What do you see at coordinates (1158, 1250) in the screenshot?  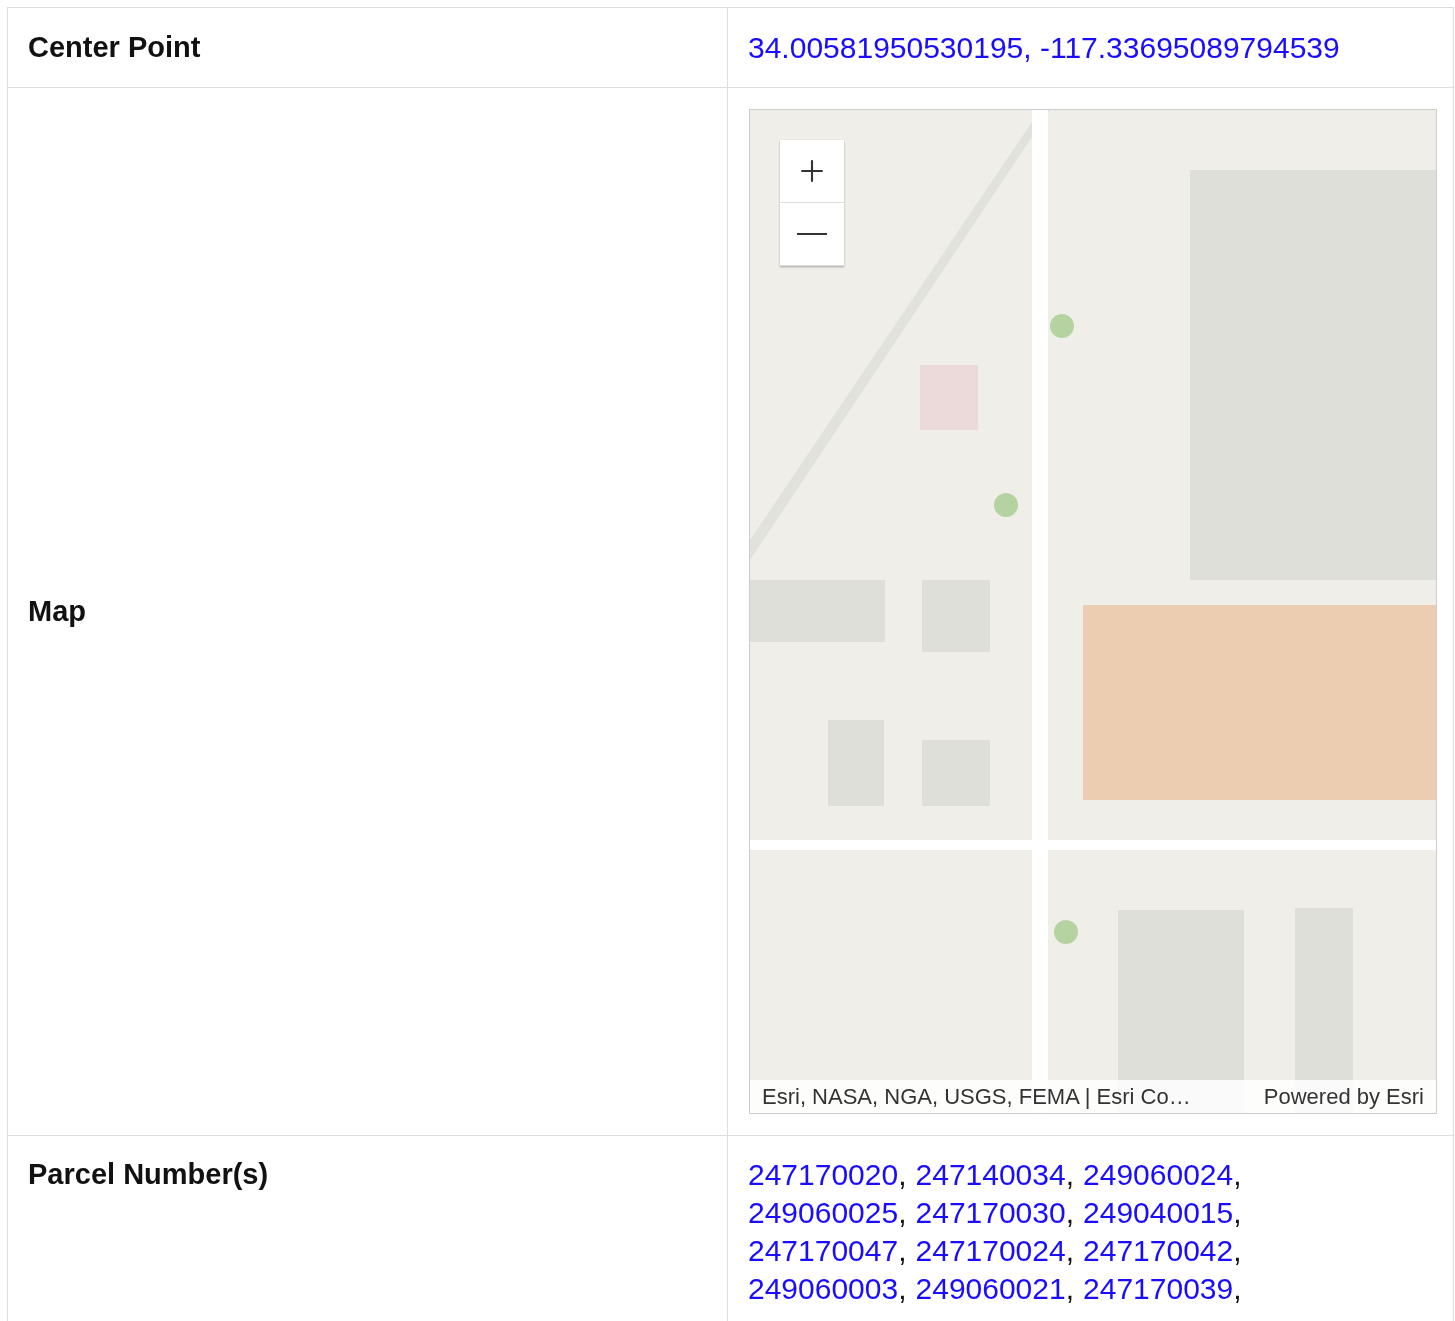 I see `parcel-link: 247170042` at bounding box center [1158, 1250].